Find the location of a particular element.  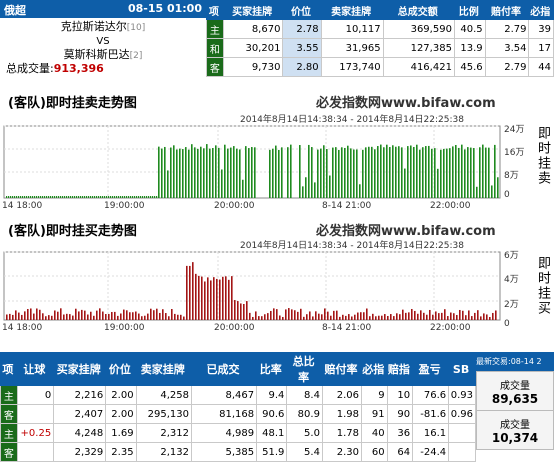

buy-value: 4,248 is located at coordinates (80, 433).